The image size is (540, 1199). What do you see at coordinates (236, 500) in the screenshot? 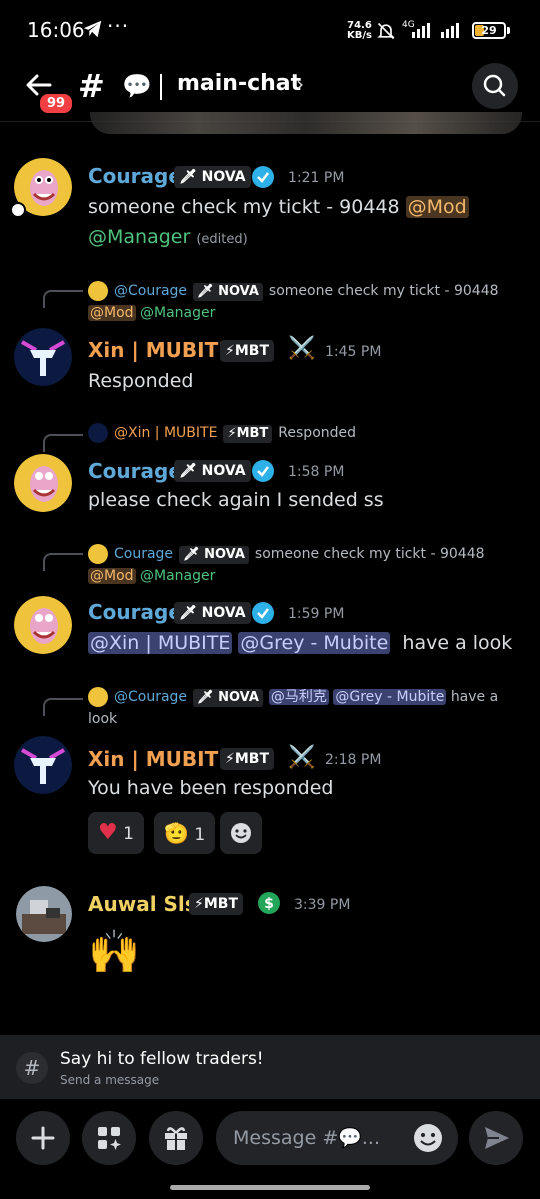
I see `message-text: please check again I sended ss` at bounding box center [236, 500].